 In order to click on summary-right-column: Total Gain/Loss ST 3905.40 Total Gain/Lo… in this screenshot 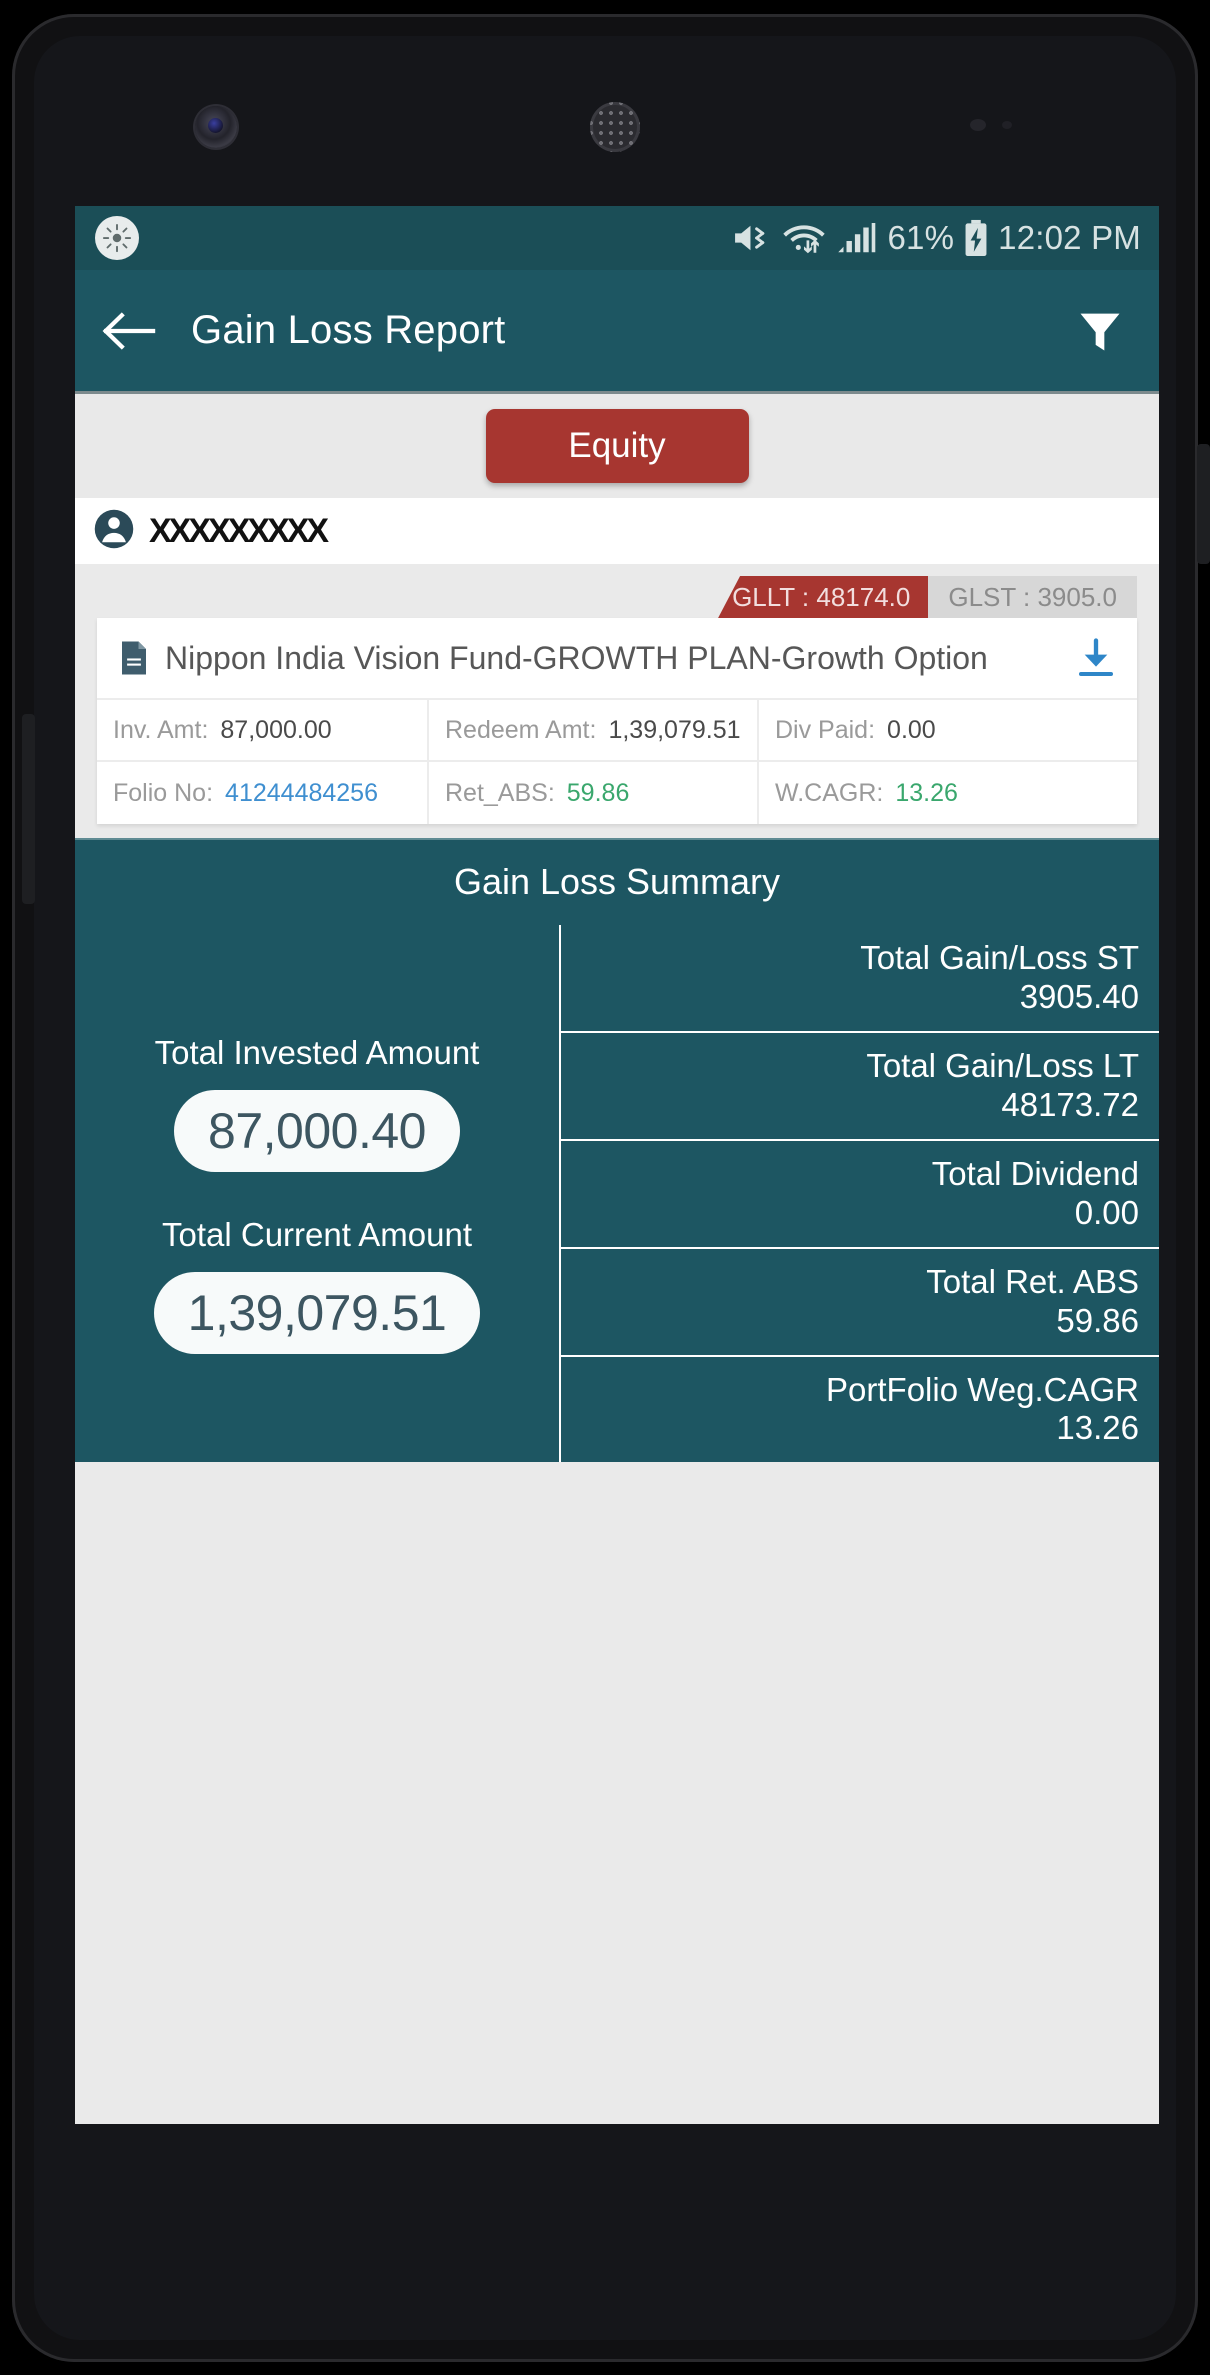, I will do `click(860, 1193)`.